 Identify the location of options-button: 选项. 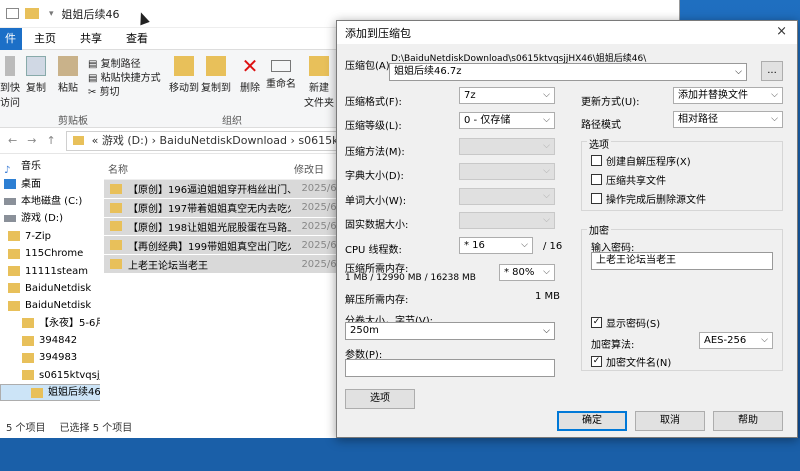
(380, 399).